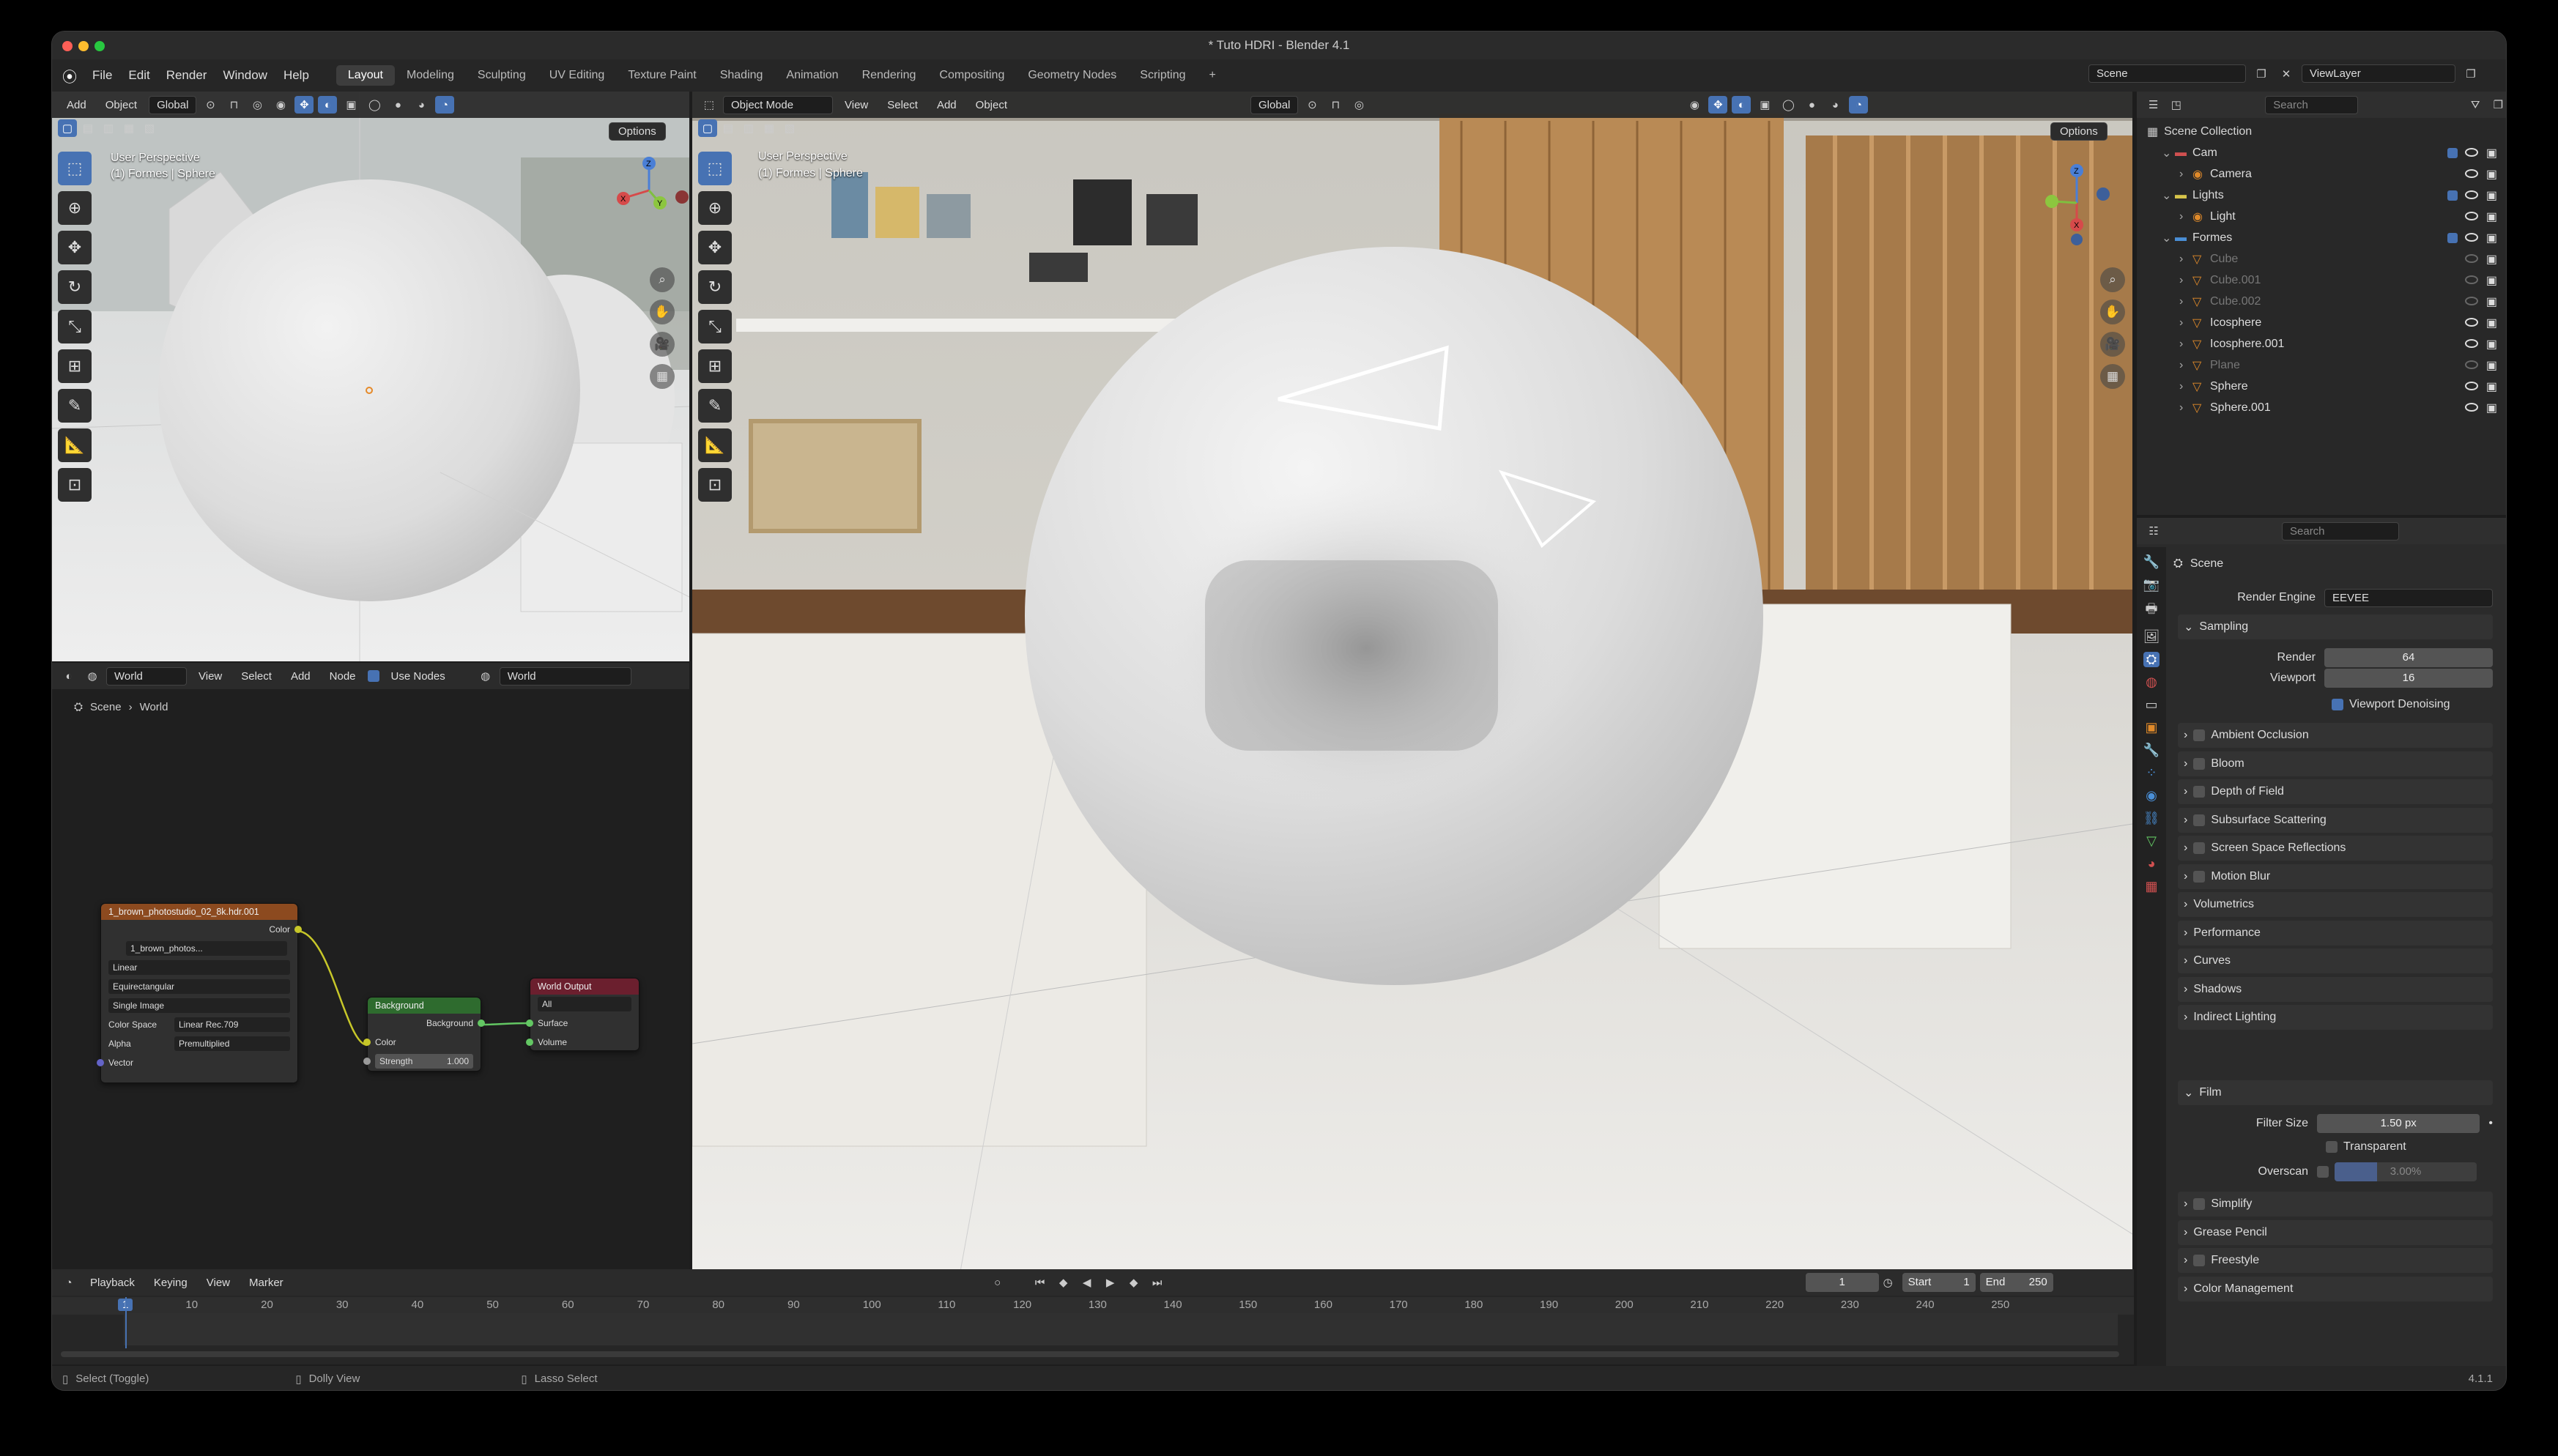 This screenshot has width=2558, height=1456. Describe the element at coordinates (2335, 933) in the screenshot. I see `panel-header: › Performance` at that location.